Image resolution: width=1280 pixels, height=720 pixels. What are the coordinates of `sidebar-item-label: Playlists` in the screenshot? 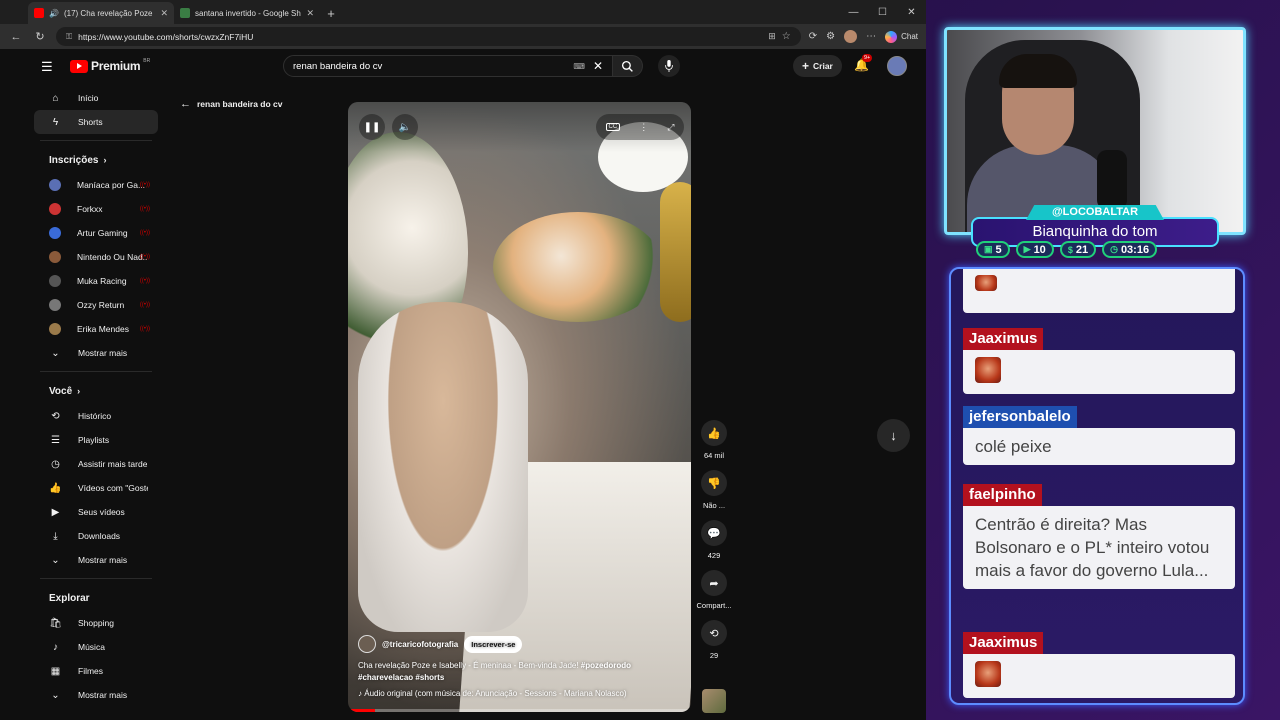 It's located at (94, 440).